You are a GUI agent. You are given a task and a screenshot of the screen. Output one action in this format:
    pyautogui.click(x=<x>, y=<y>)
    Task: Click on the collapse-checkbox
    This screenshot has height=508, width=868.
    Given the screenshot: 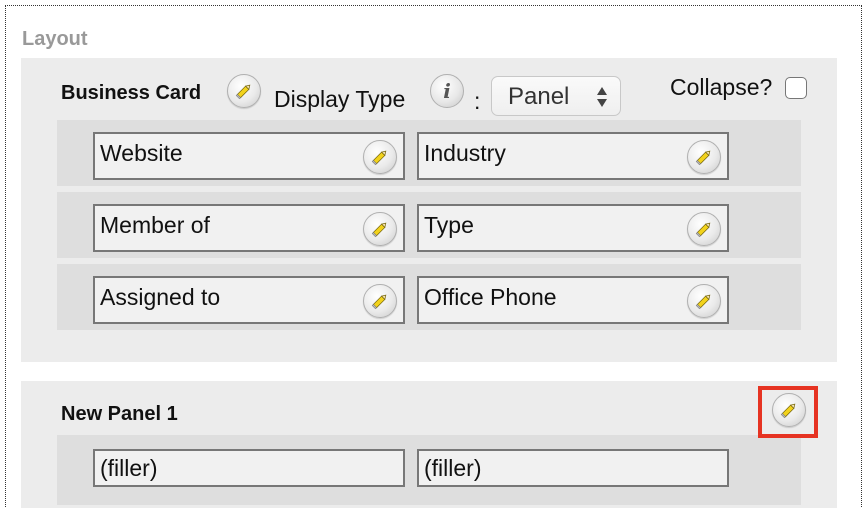 What is the action you would take?
    pyautogui.click(x=796, y=88)
    